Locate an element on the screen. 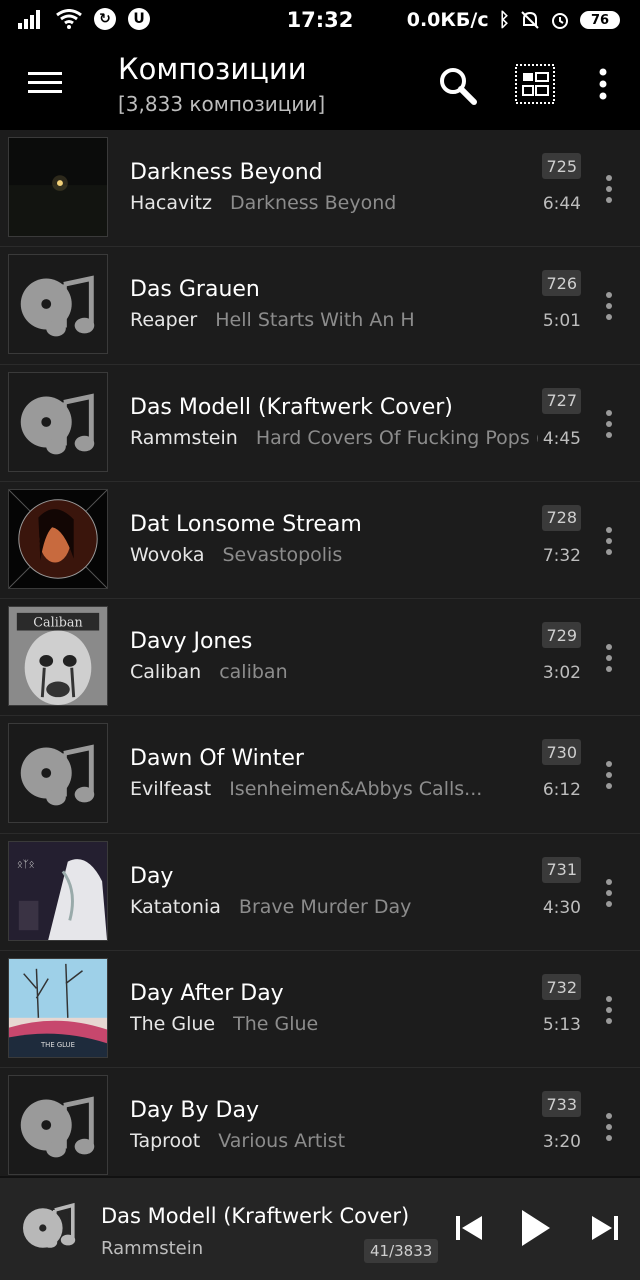 This screenshot has width=640, height=1280. track-number: 733 is located at coordinates (561, 1104).